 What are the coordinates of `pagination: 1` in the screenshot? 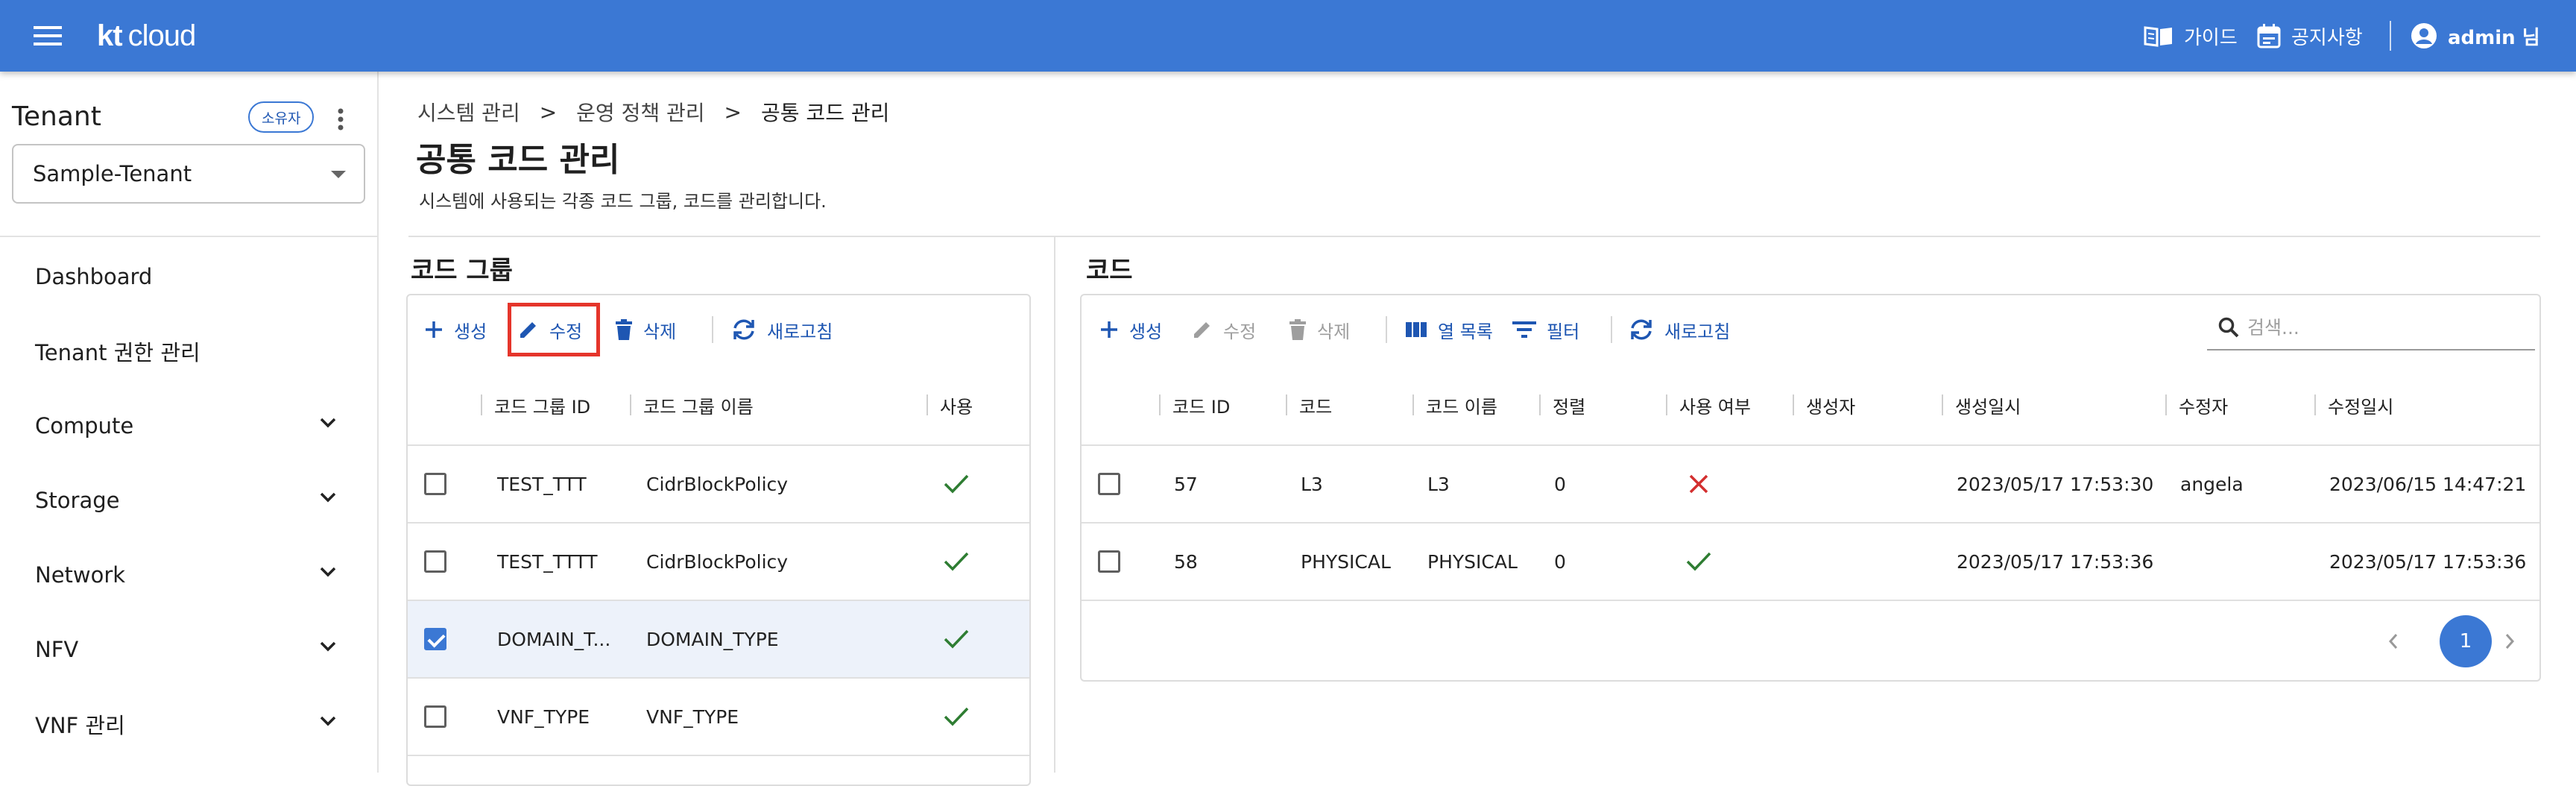 It's located at (2427, 641).